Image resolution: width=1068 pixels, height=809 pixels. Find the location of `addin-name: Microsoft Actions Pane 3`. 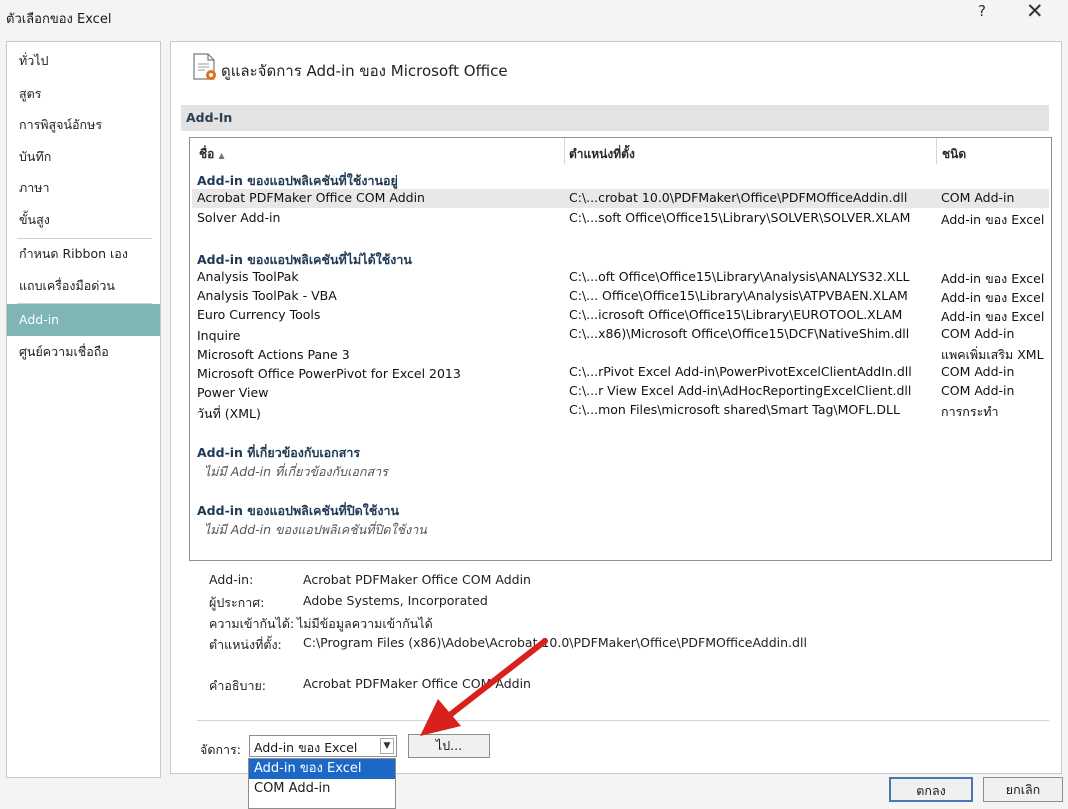

addin-name: Microsoft Actions Pane 3 is located at coordinates (273, 354).